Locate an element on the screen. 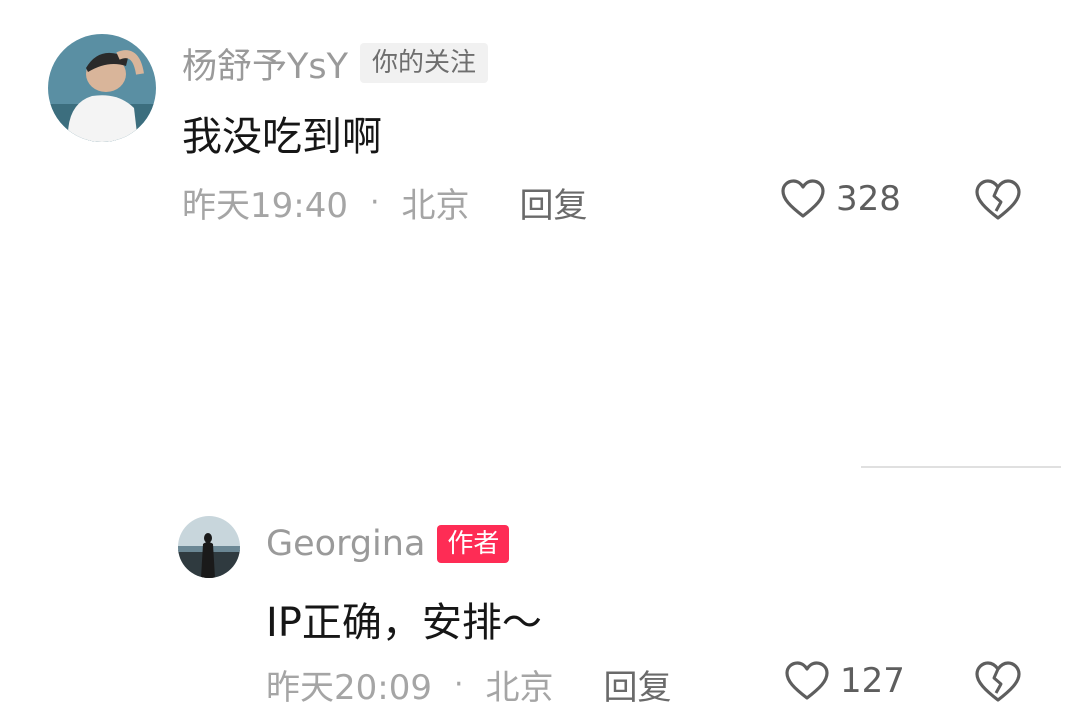  comment-time: 昨天19:40 is located at coordinates (265, 205).